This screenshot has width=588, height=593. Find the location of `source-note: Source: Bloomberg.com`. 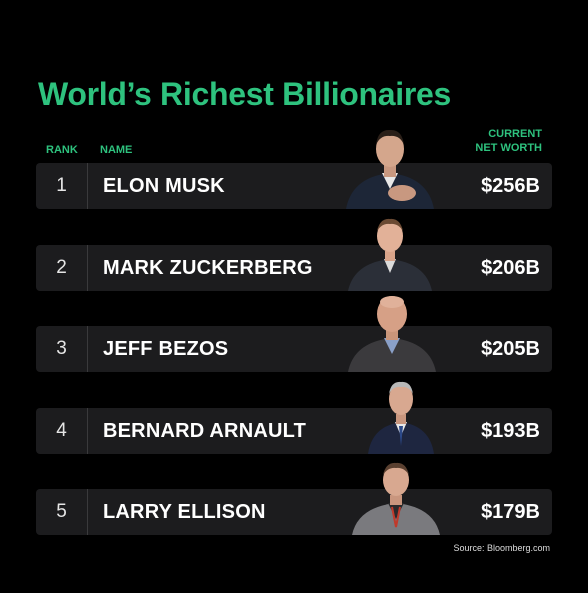

source-note: Source: Bloomberg.com is located at coordinates (501, 548).